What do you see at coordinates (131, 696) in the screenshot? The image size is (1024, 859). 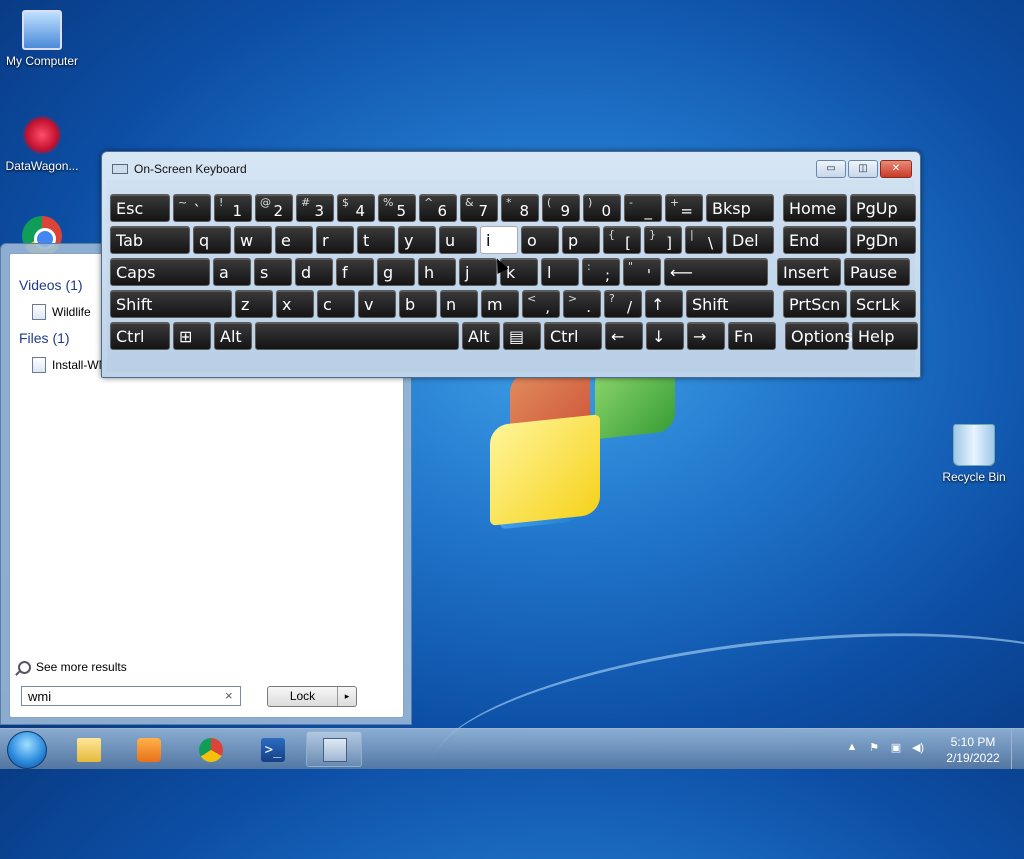 I see `start-search-input` at bounding box center [131, 696].